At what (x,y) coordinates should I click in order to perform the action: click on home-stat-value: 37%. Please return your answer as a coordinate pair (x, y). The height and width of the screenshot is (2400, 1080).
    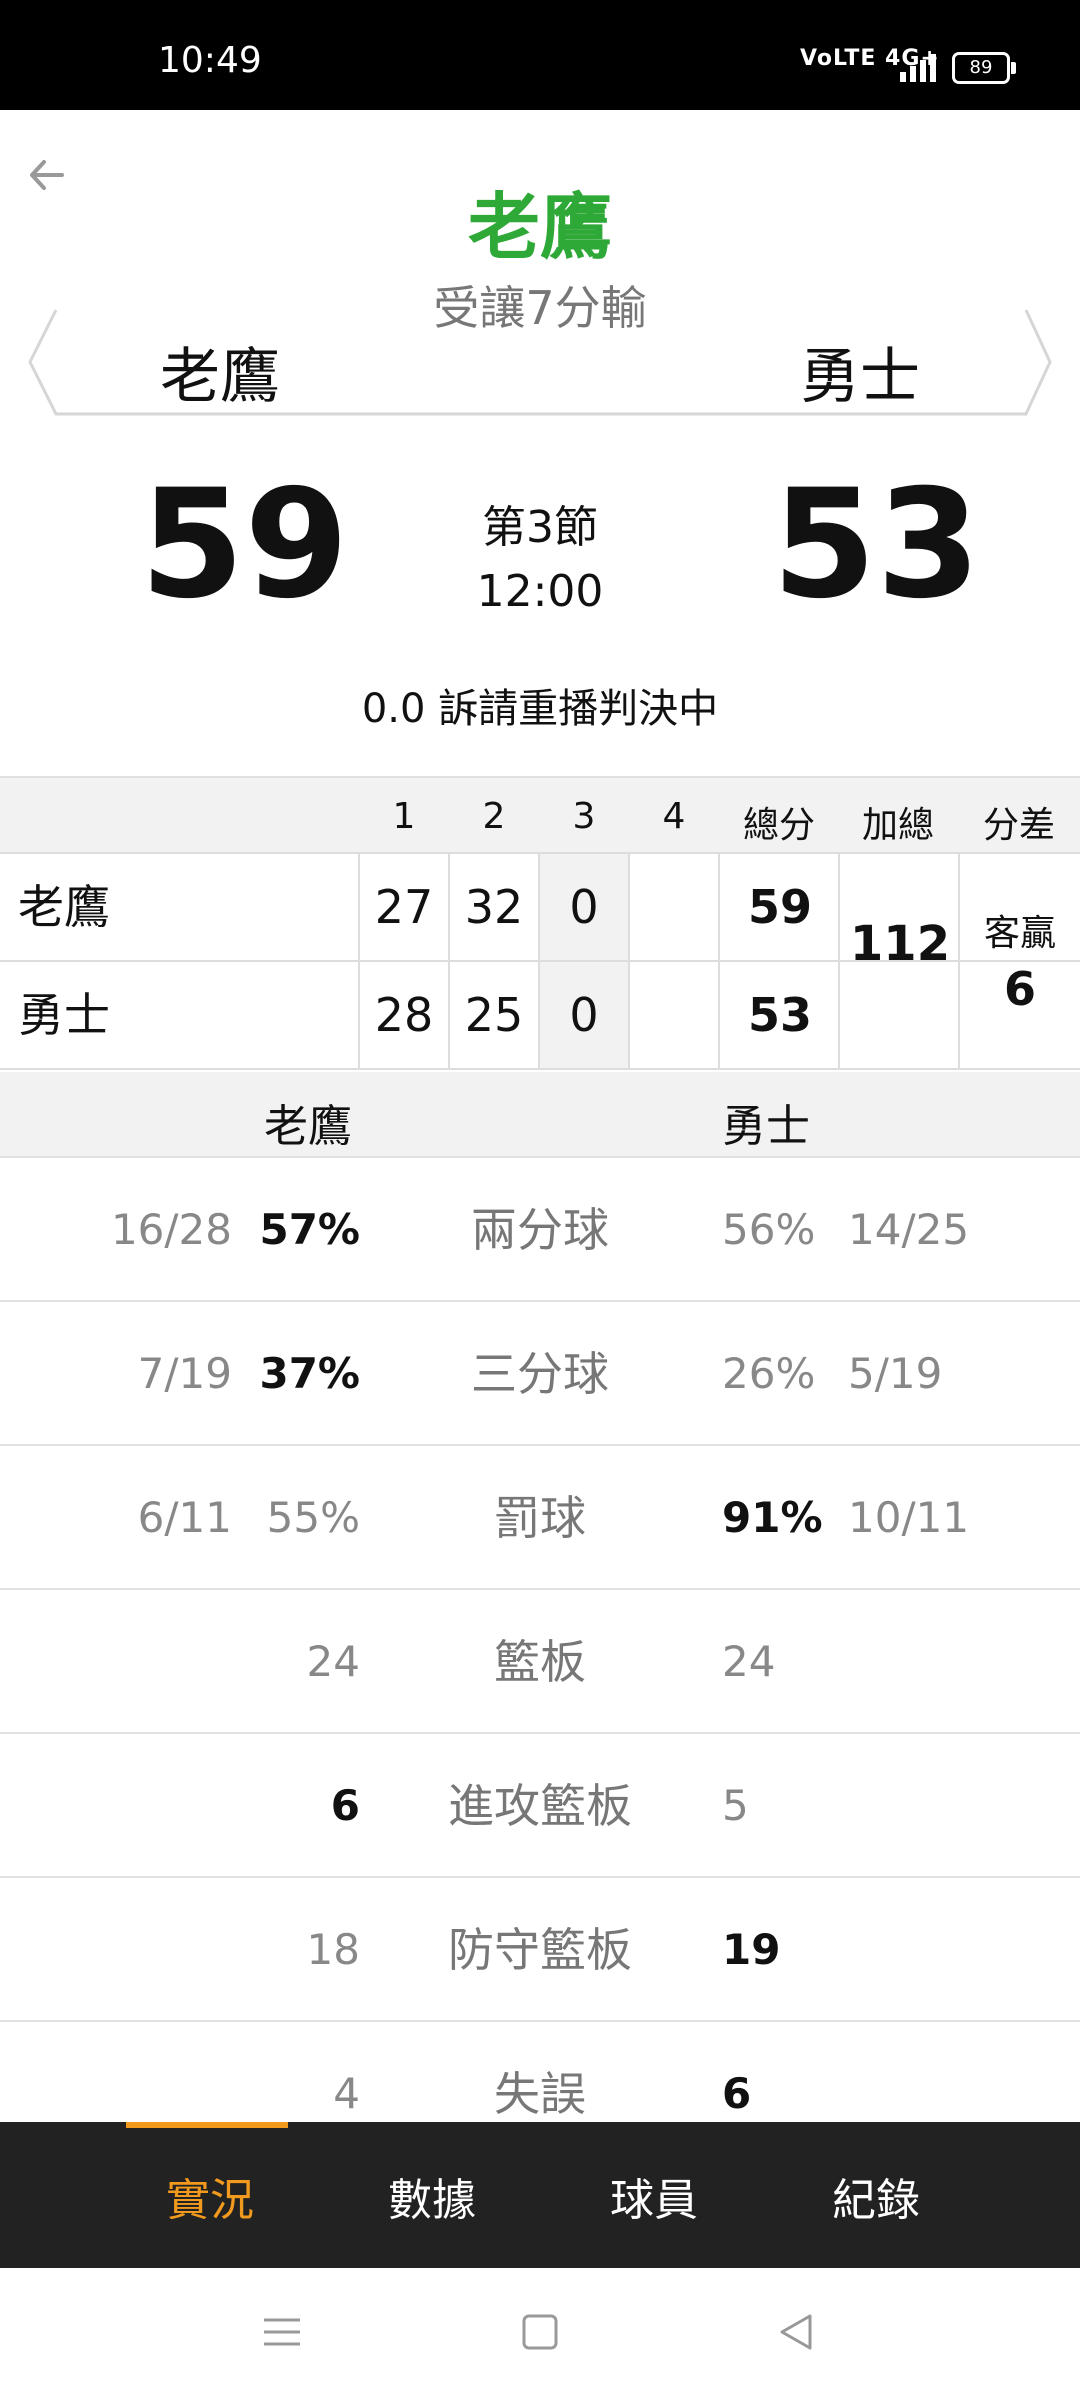
    Looking at the image, I should click on (309, 1373).